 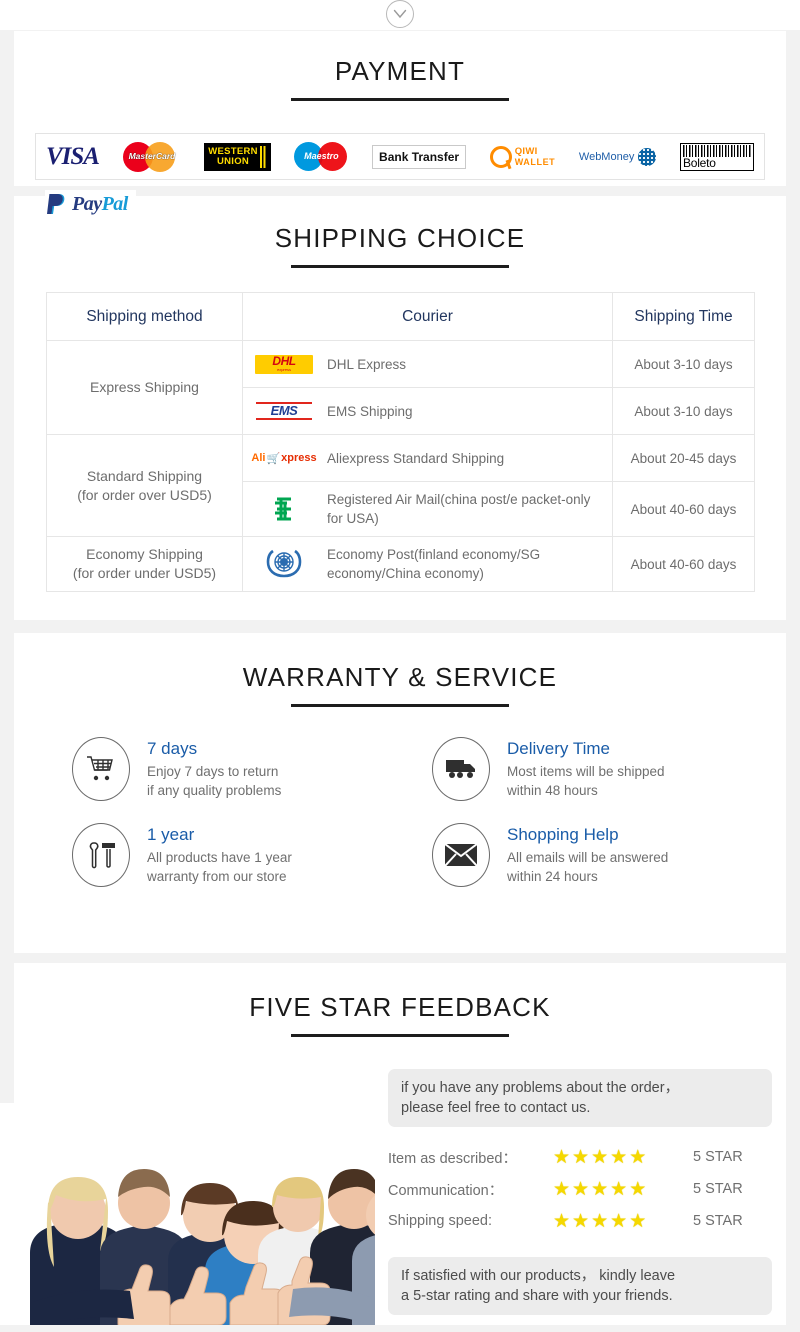 What do you see at coordinates (144, 485) in the screenshot?
I see `cell-shipping-method: Standard Shipping (for order over USD5)` at bounding box center [144, 485].